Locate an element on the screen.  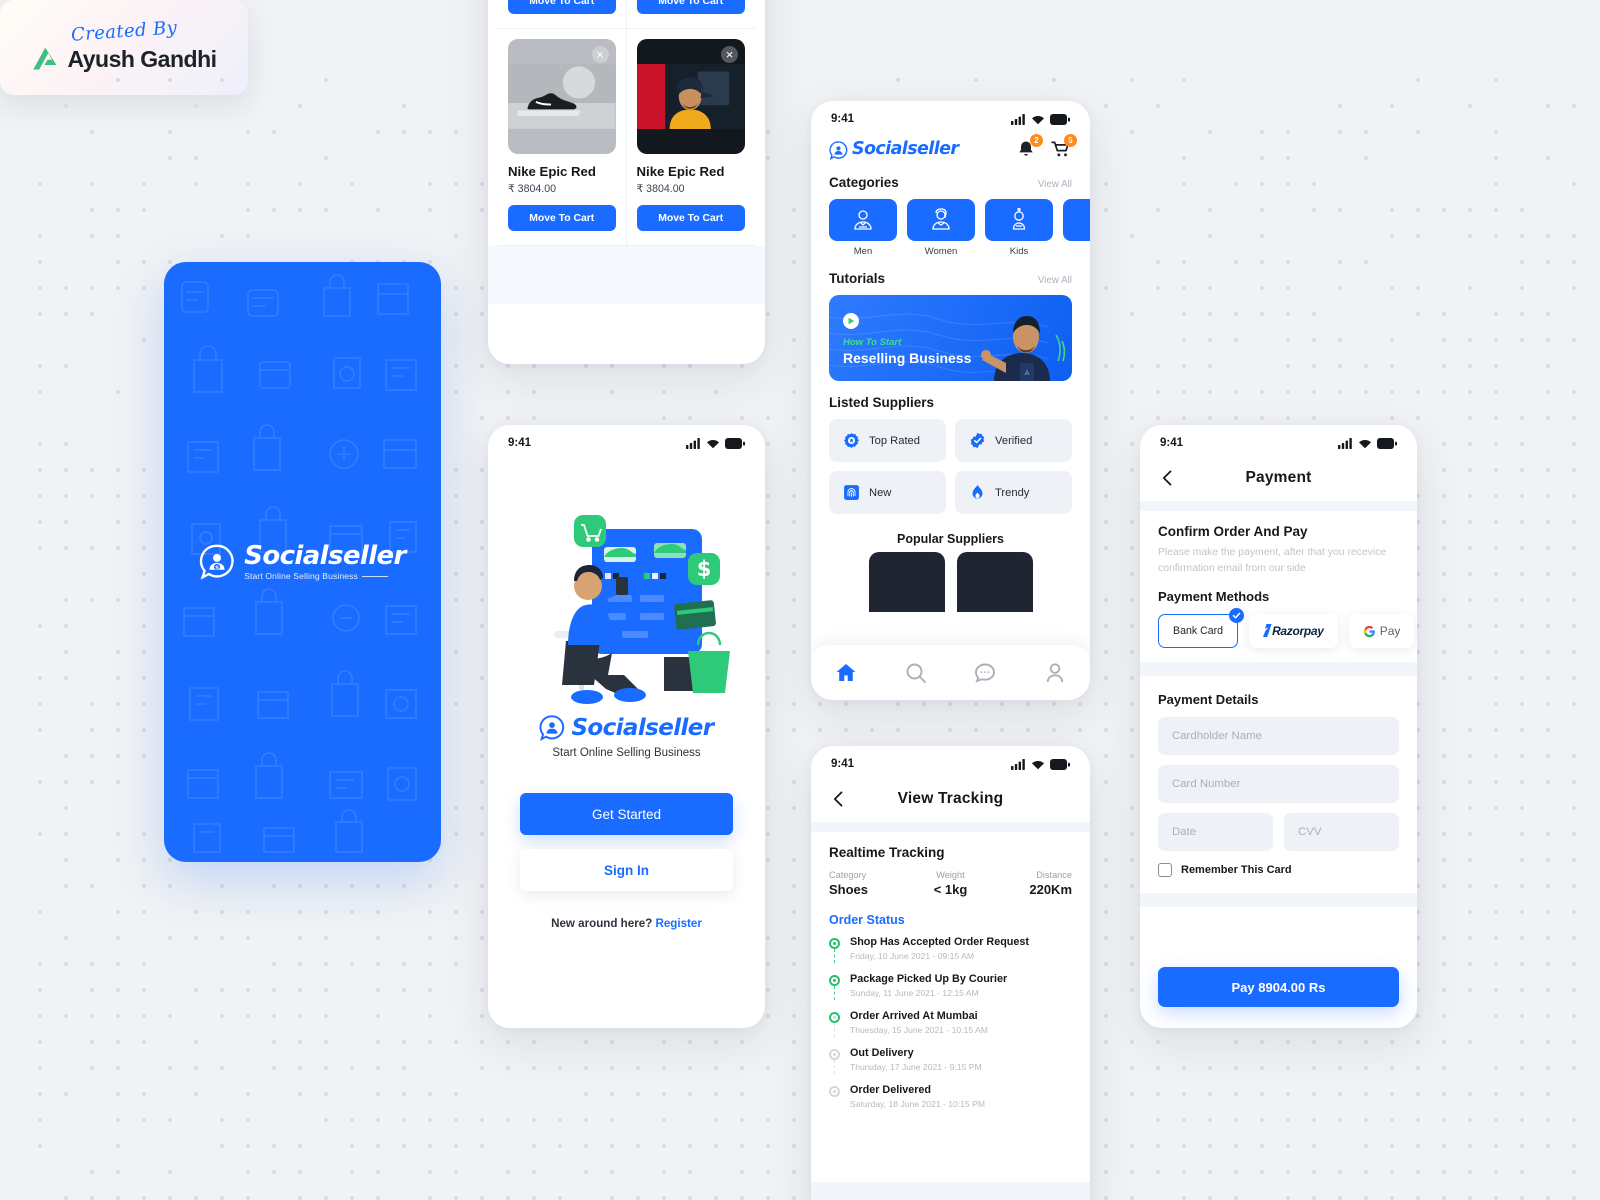
play-button is located at coordinates (851, 321).